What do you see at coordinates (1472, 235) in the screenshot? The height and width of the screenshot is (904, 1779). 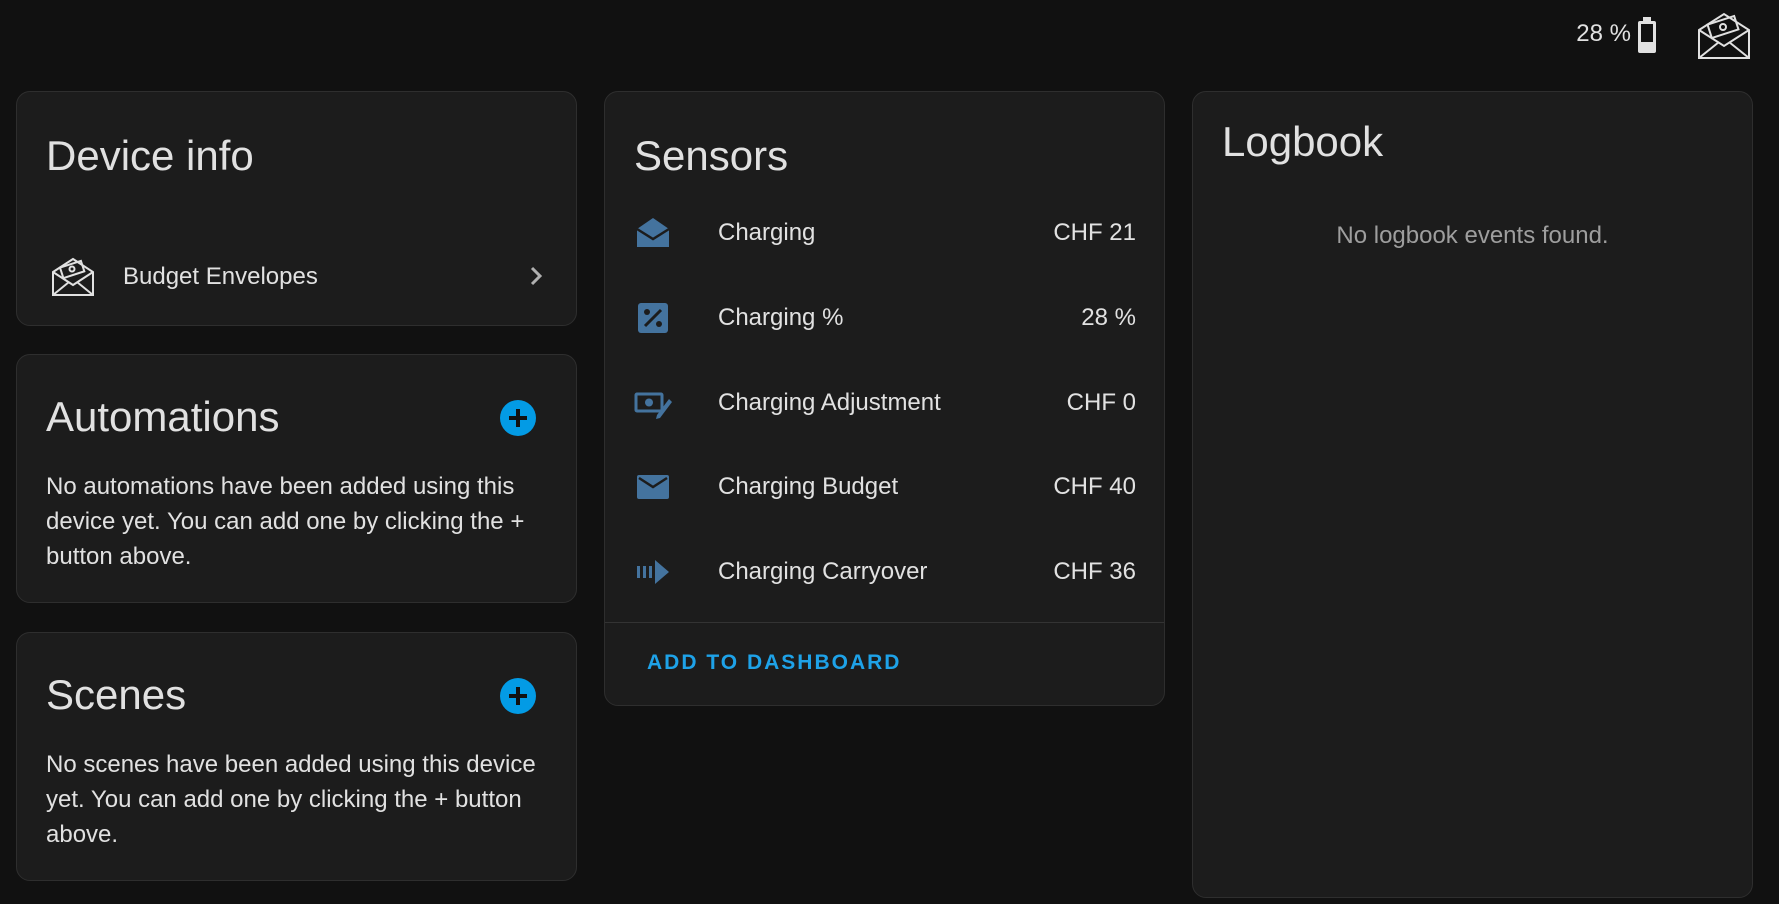 I see `logbook-empty-message: No logbook events found.` at bounding box center [1472, 235].